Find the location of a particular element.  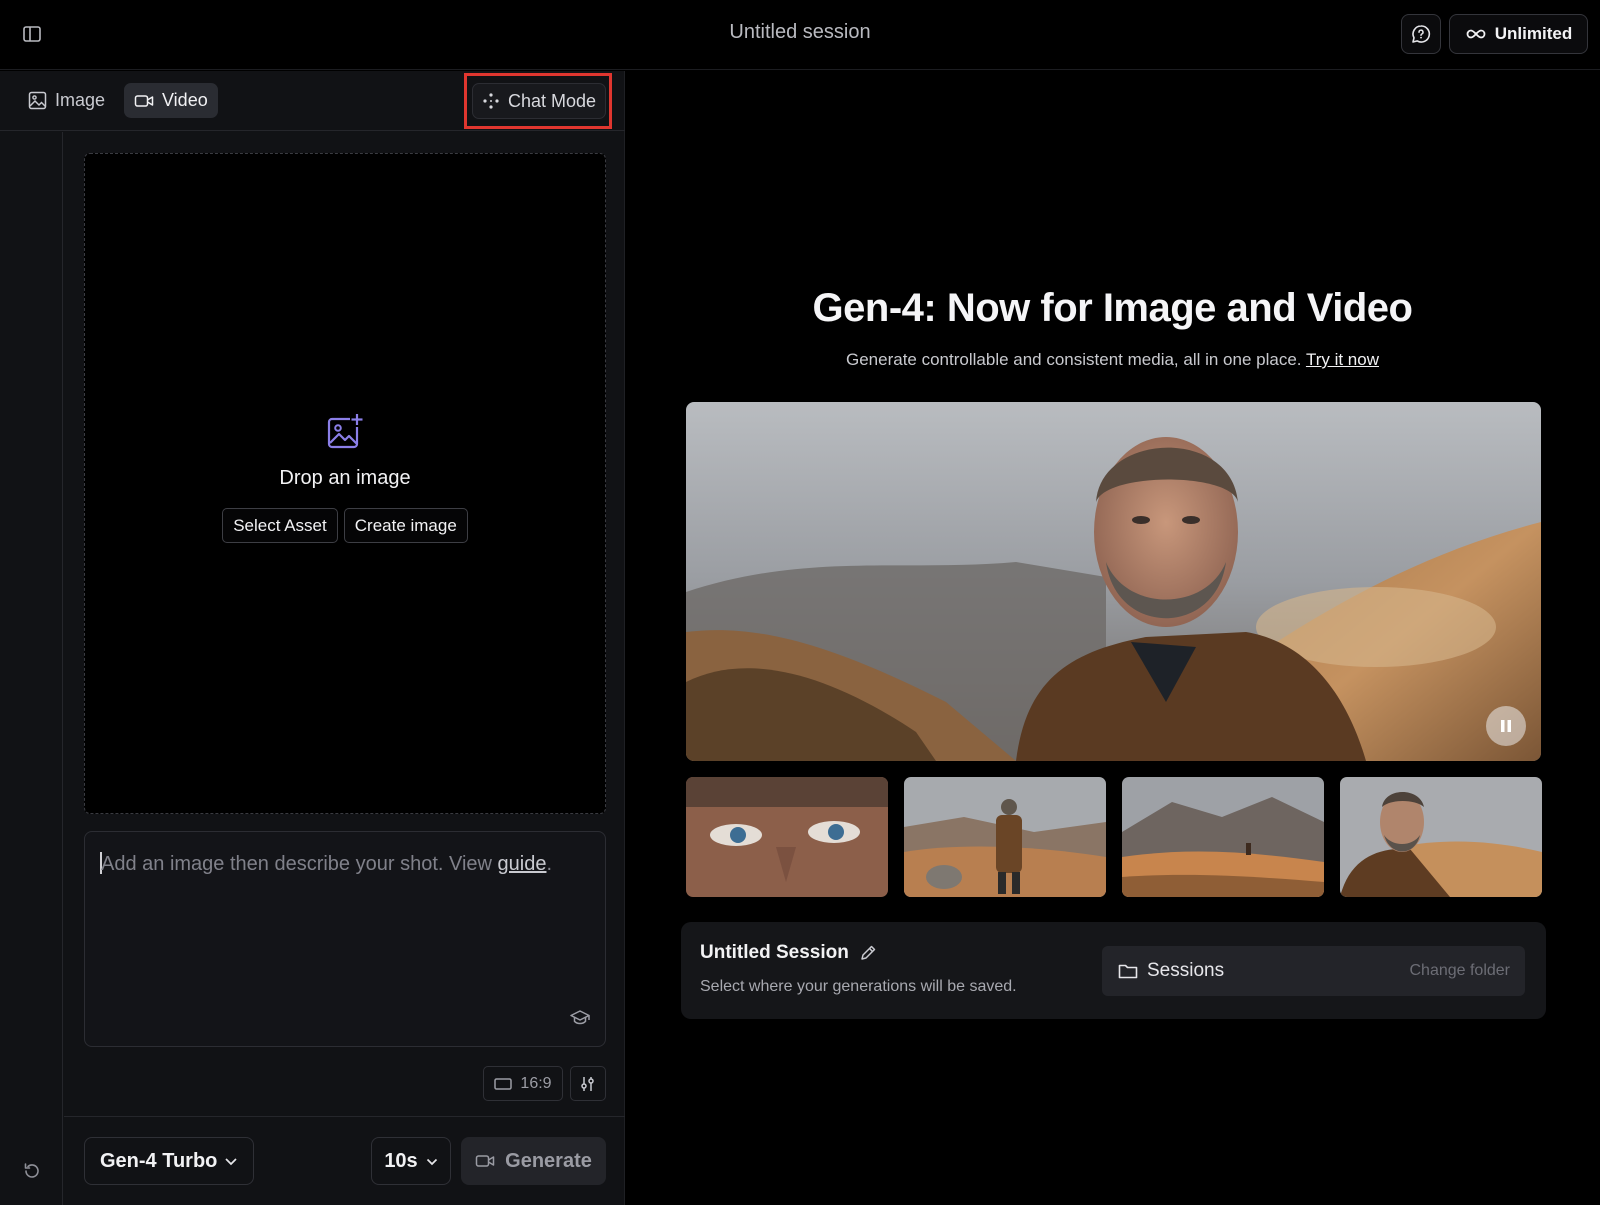

thumbnail-man-profile is located at coordinates (1441, 837).